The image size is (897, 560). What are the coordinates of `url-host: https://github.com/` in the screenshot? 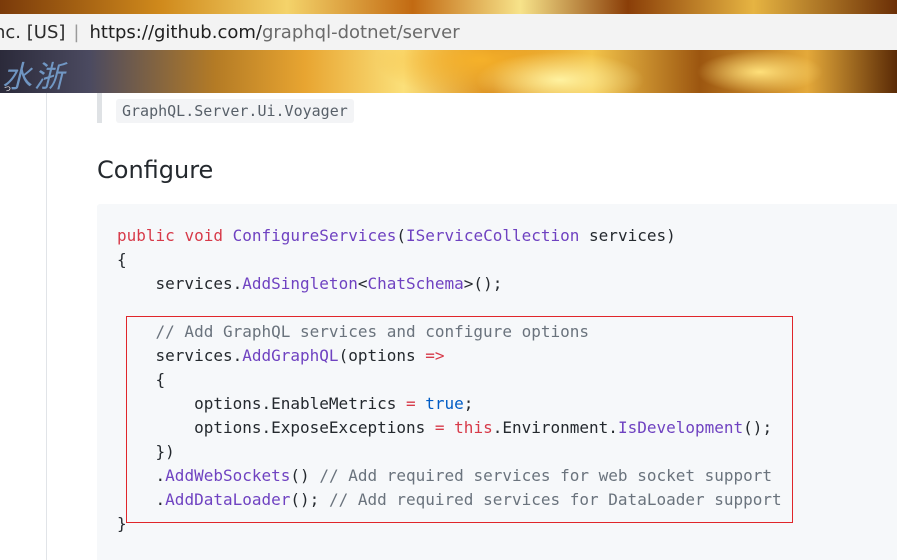 It's located at (175, 32).